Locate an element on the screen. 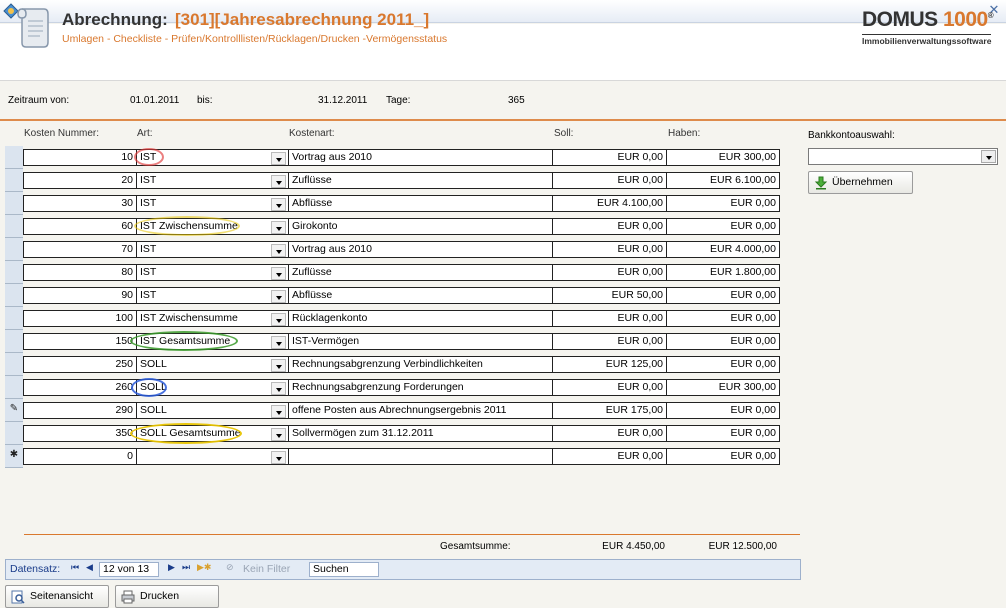 The image size is (1006, 608). table-row: 30 IST Abflüsse EUR 4.100,00 EUR 0,00 is located at coordinates (393, 203).